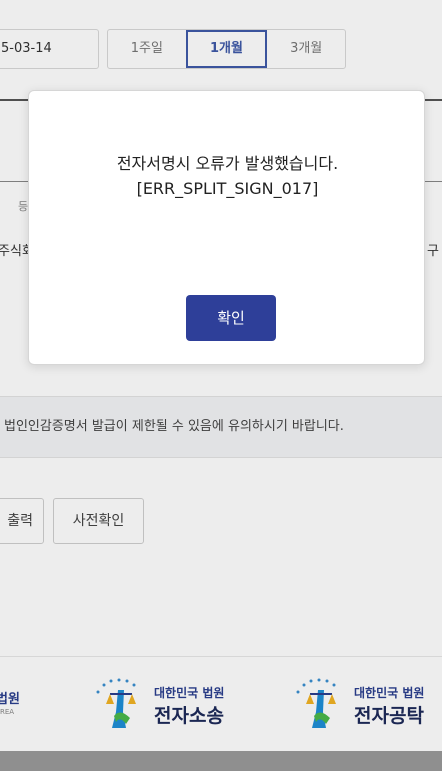 The width and height of the screenshot is (442, 771). Describe the element at coordinates (231, 318) in the screenshot. I see `confirm-button: 확인` at that location.